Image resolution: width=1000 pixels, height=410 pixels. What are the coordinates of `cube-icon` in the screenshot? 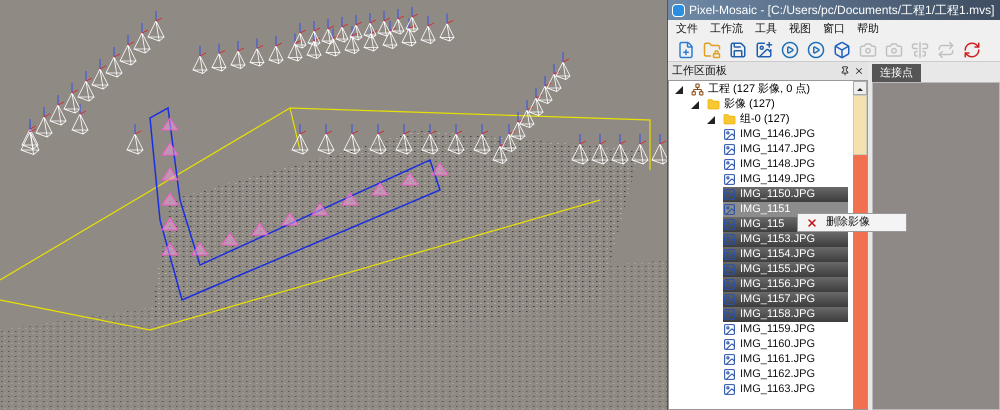 It's located at (842, 49).